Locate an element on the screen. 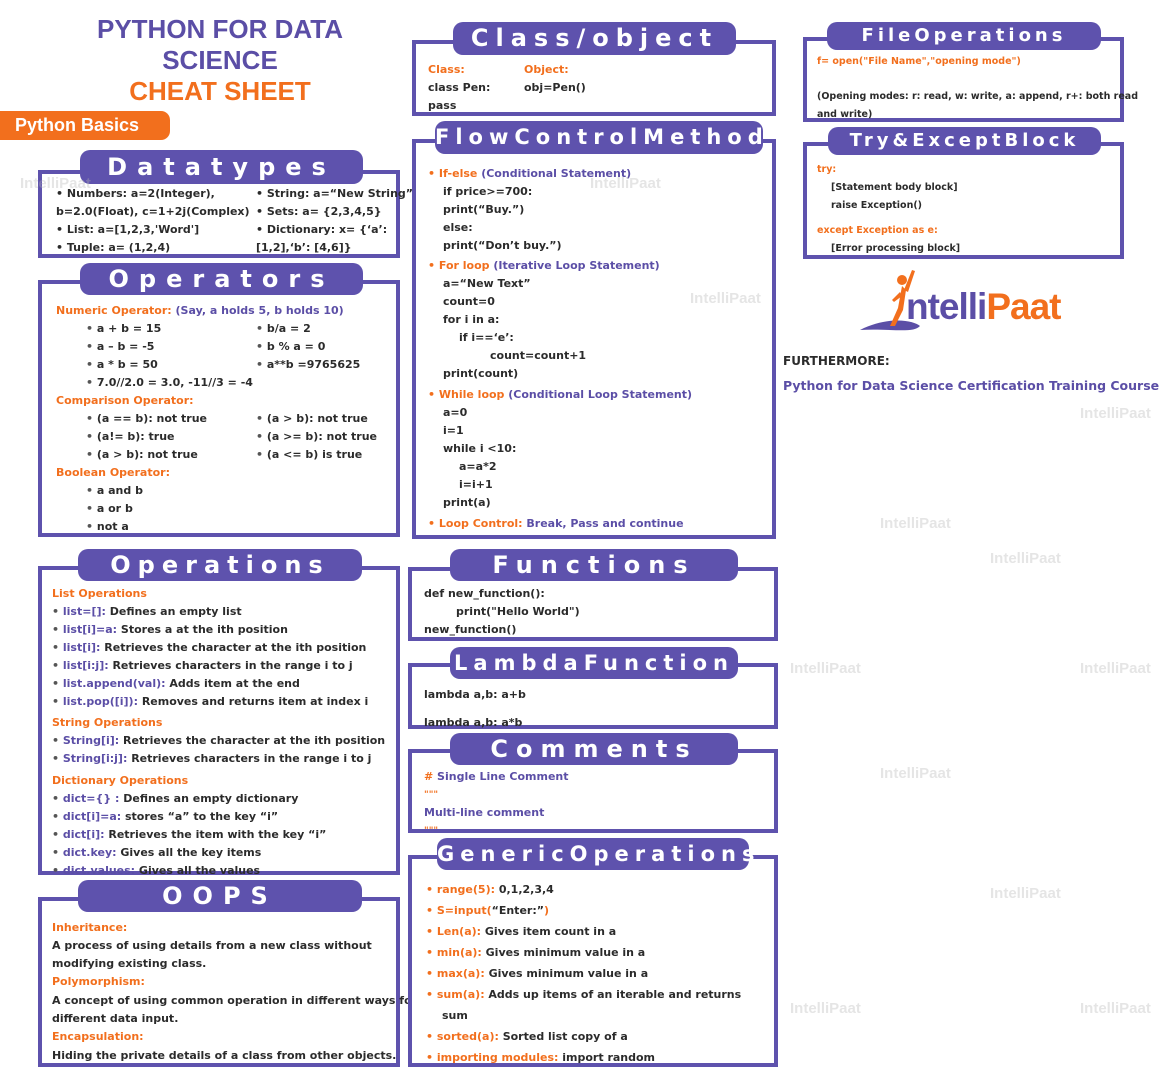 The height and width of the screenshot is (1080, 1162). code-line: print(“Don’t buy.”) is located at coordinates (502, 245).